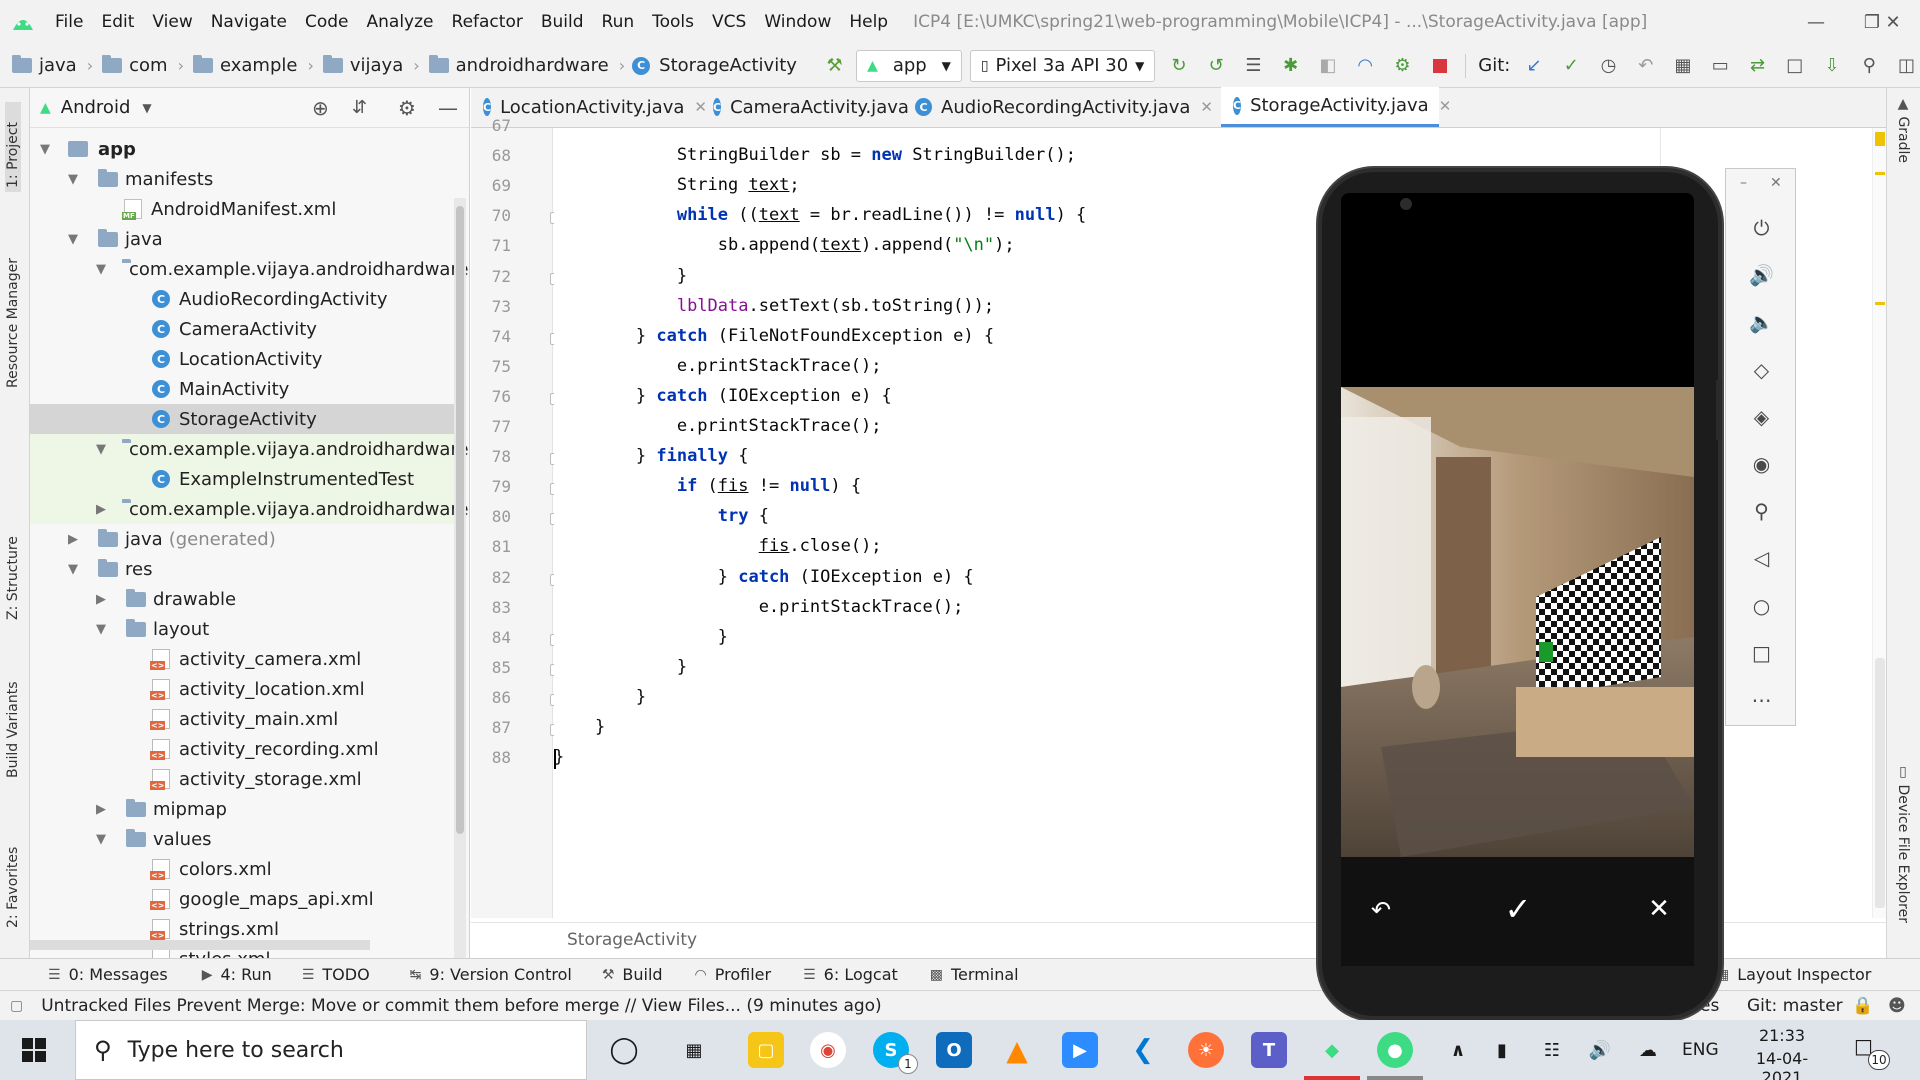 This screenshot has height=1080, width=1920. I want to click on tree-item: ▼ layout, so click(242, 629).